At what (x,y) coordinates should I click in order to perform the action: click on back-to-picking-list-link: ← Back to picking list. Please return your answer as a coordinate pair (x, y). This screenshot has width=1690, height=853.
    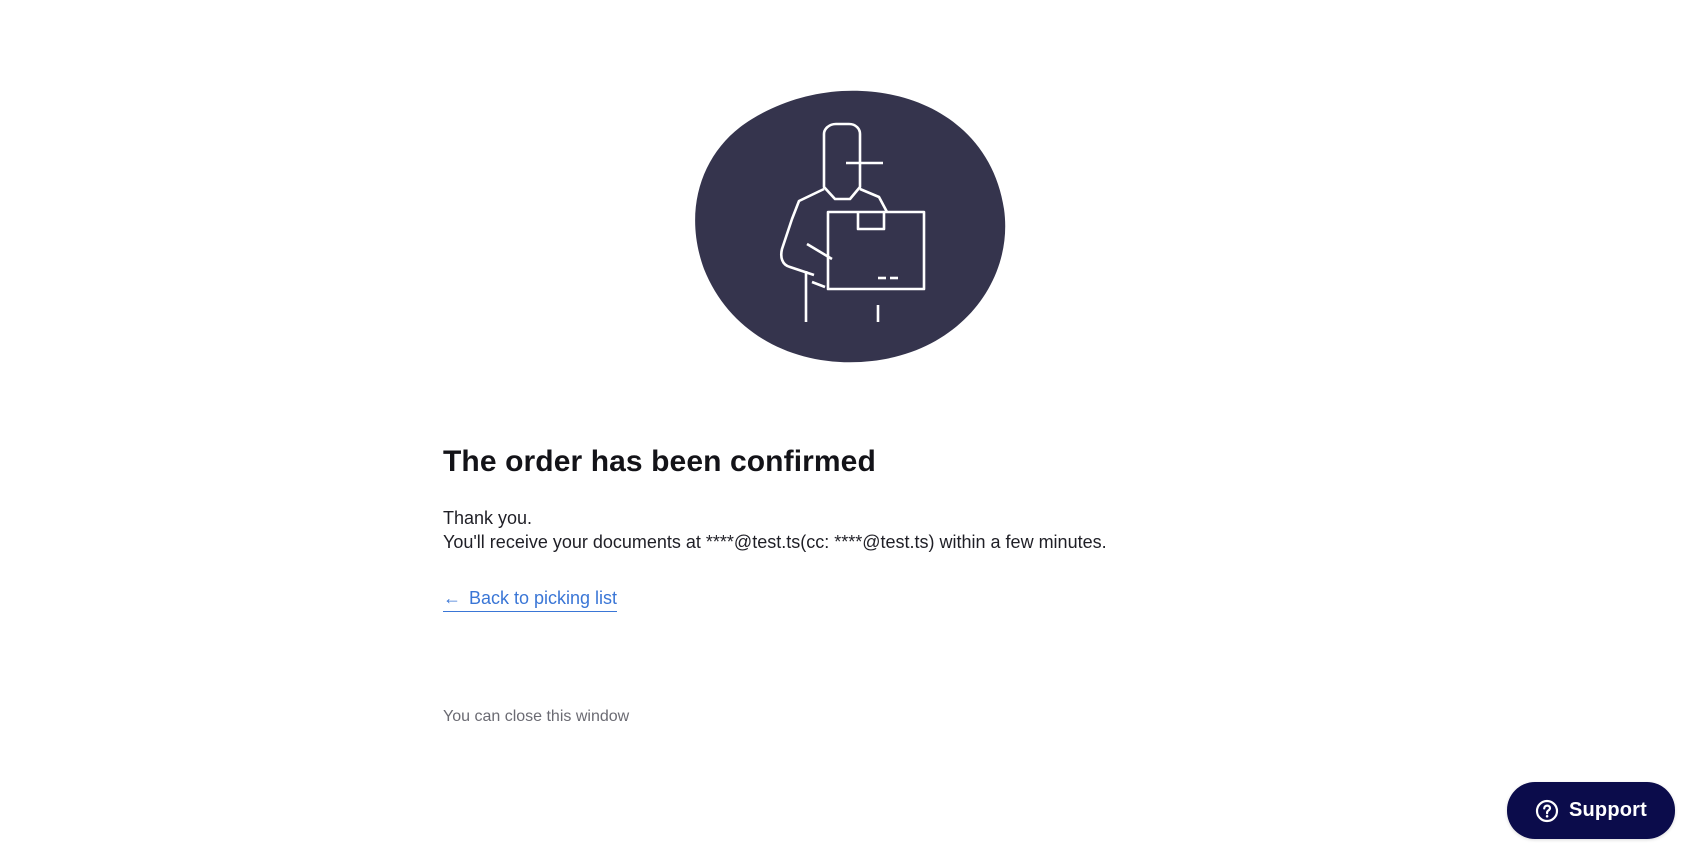
    Looking at the image, I should click on (530, 599).